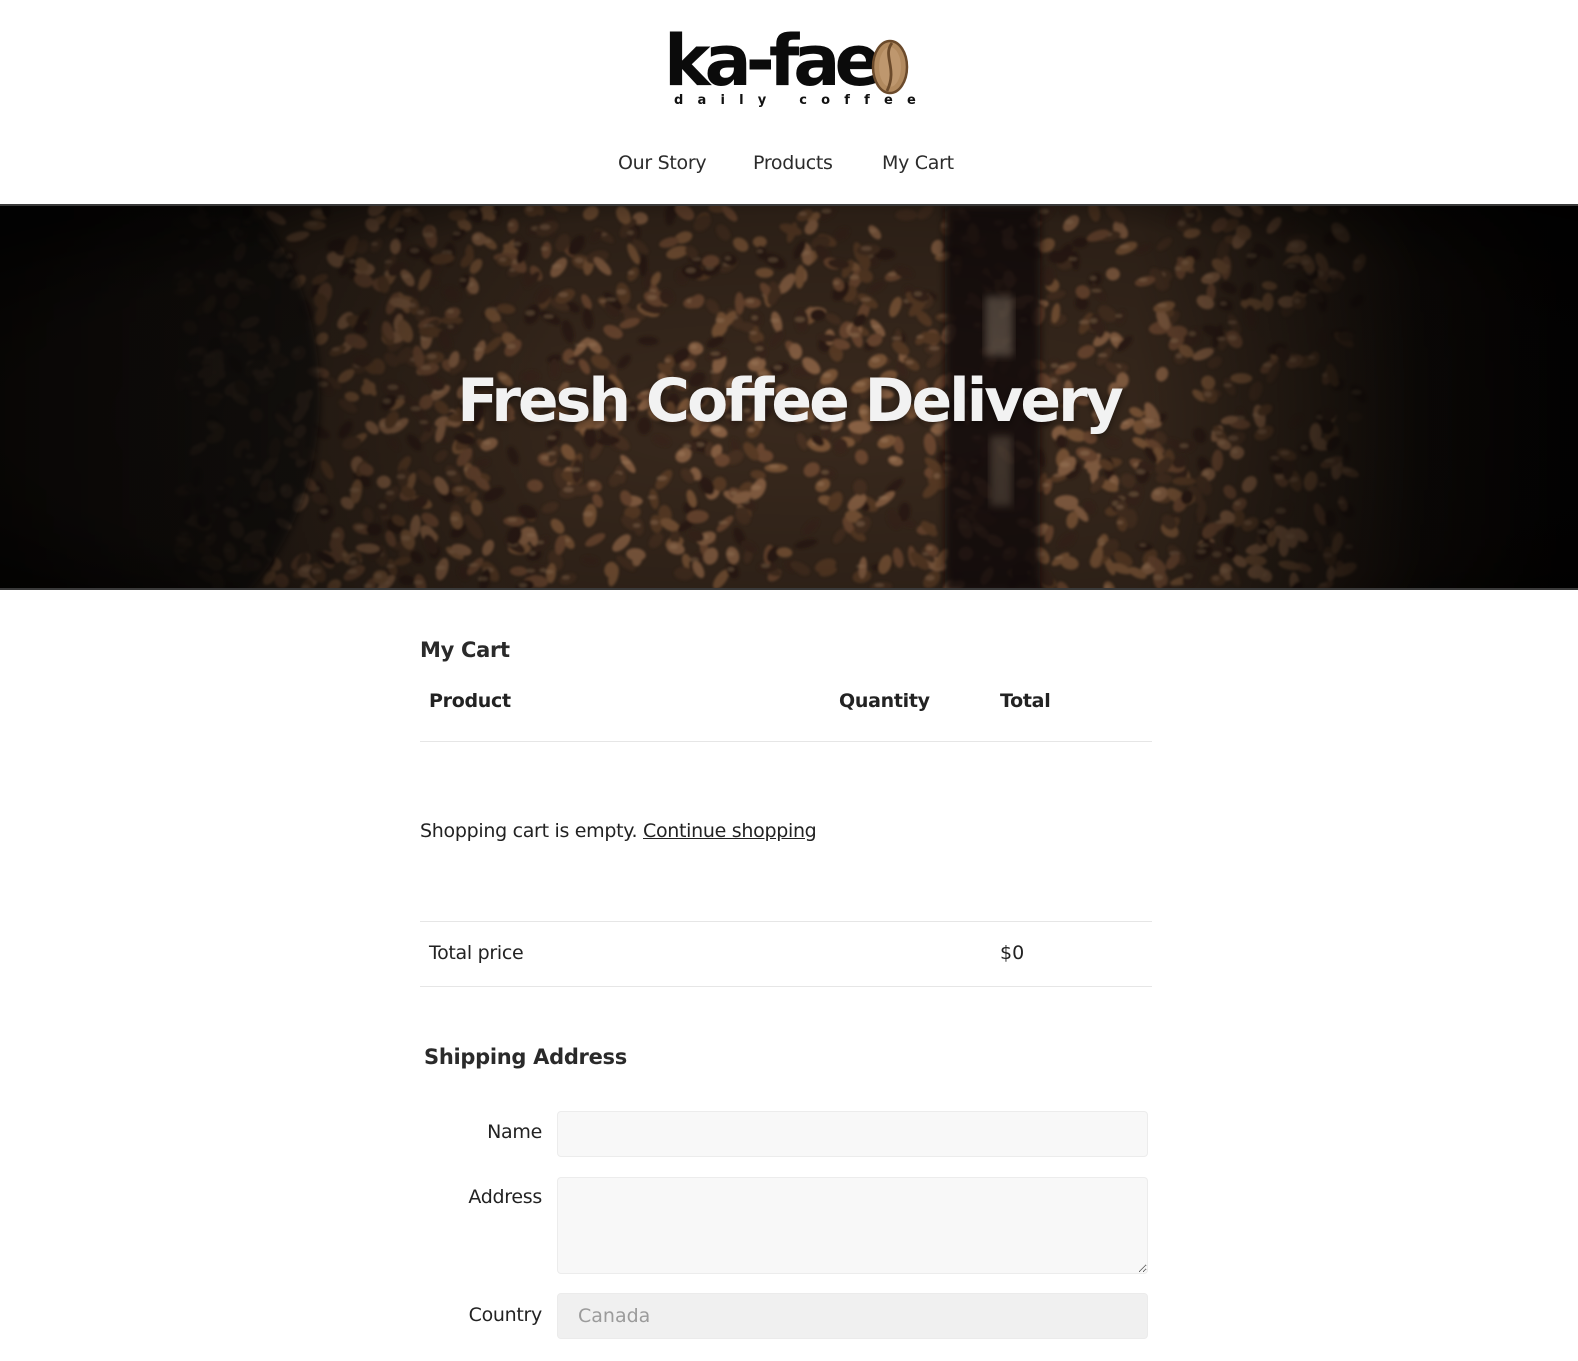  I want to click on total-price-value: $0, so click(1012, 953).